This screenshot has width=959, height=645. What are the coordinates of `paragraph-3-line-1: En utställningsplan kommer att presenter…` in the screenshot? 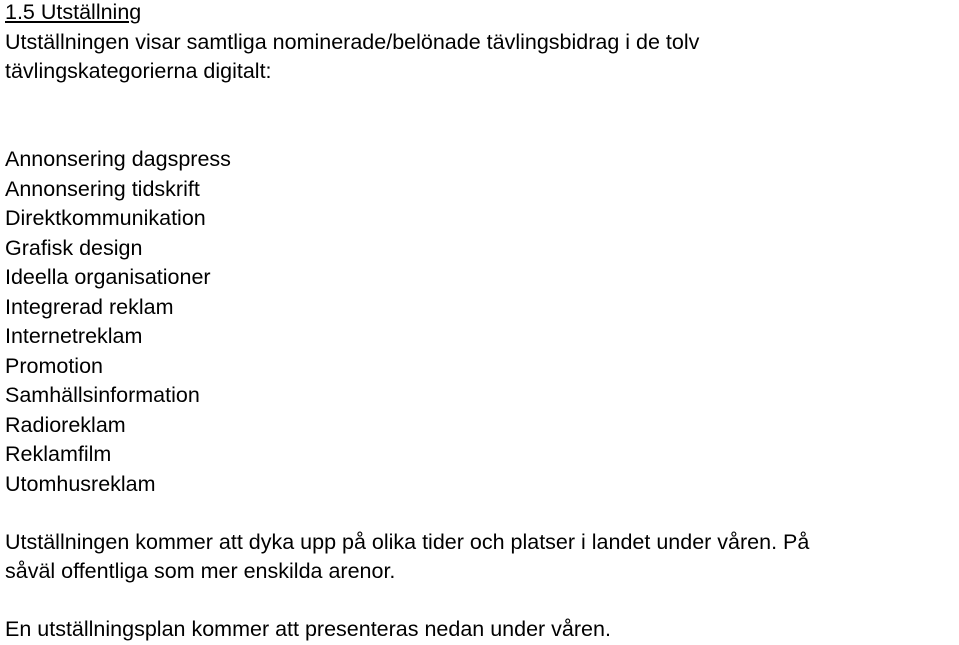 It's located at (308, 629).